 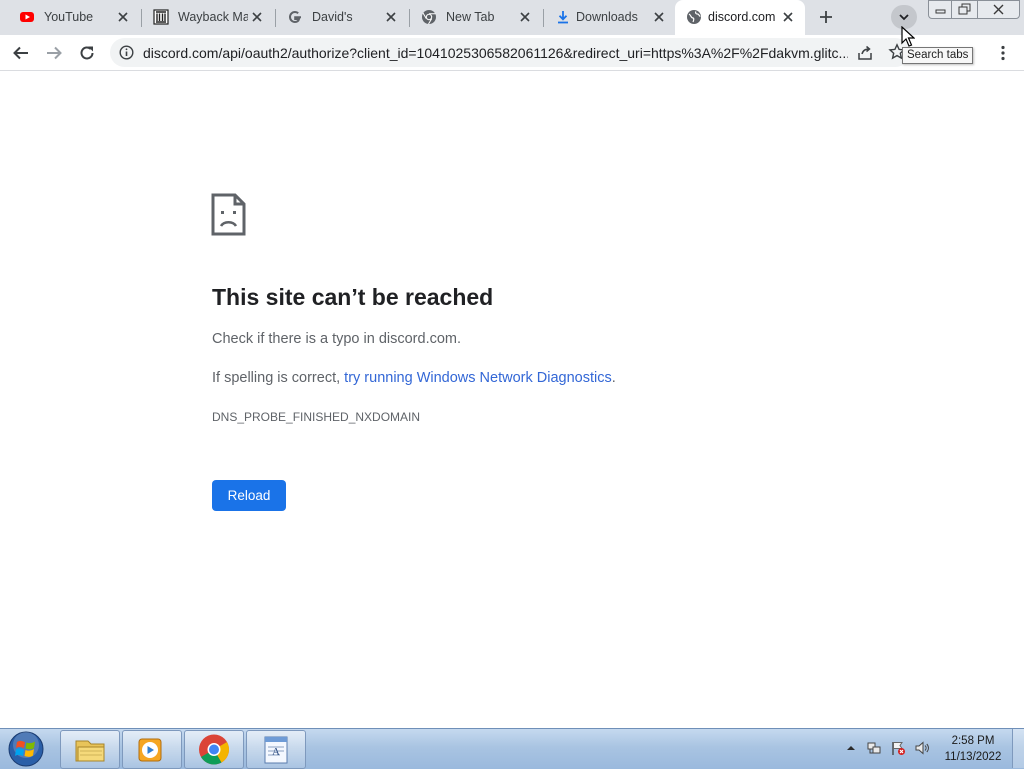 I want to click on google-icon, so click(x=294, y=17).